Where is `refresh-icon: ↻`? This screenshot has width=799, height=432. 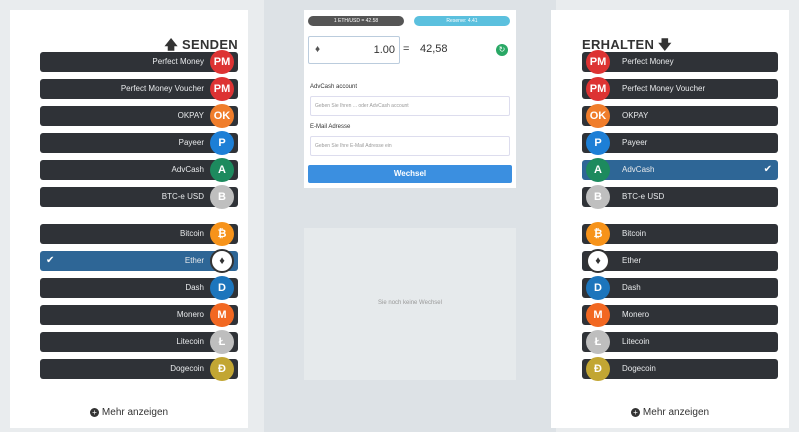 refresh-icon: ↻ is located at coordinates (502, 50).